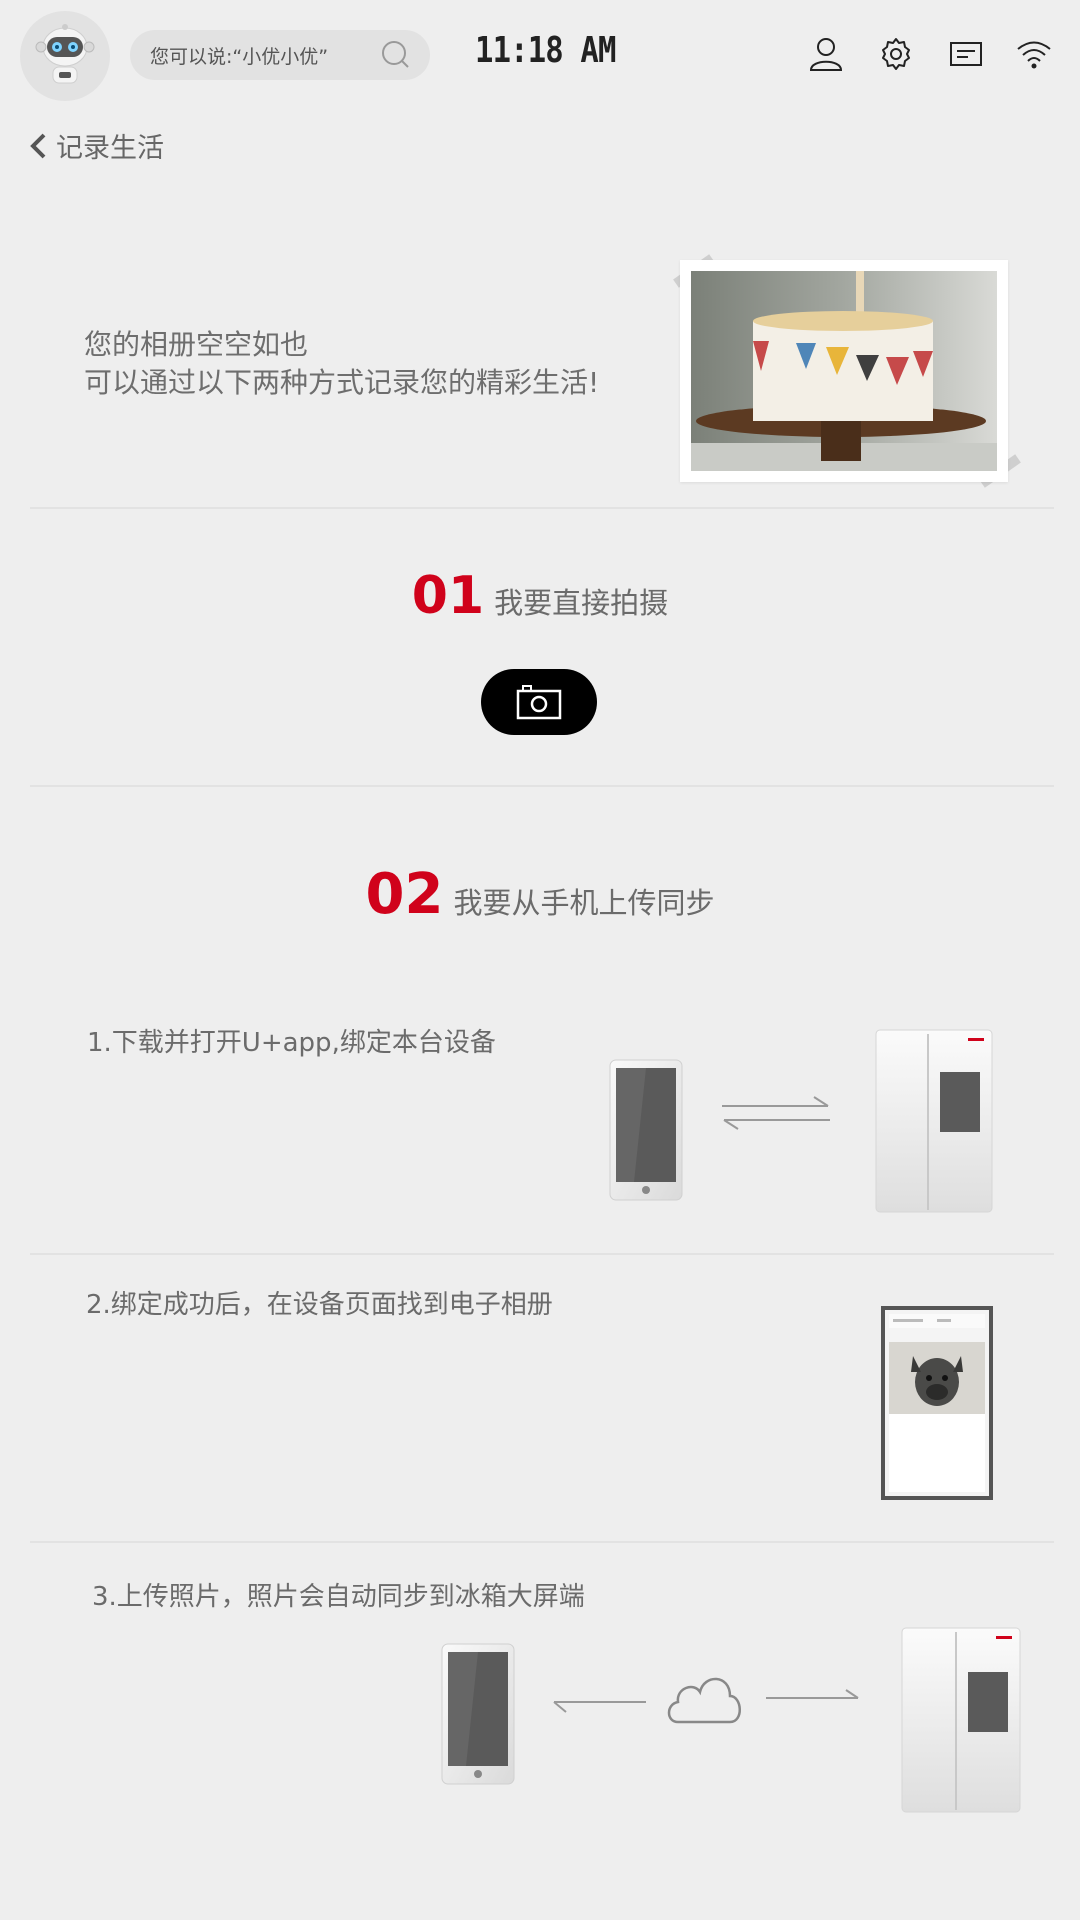 Image resolution: width=1080 pixels, height=1920 pixels. I want to click on section-2-number: 02, so click(404, 894).